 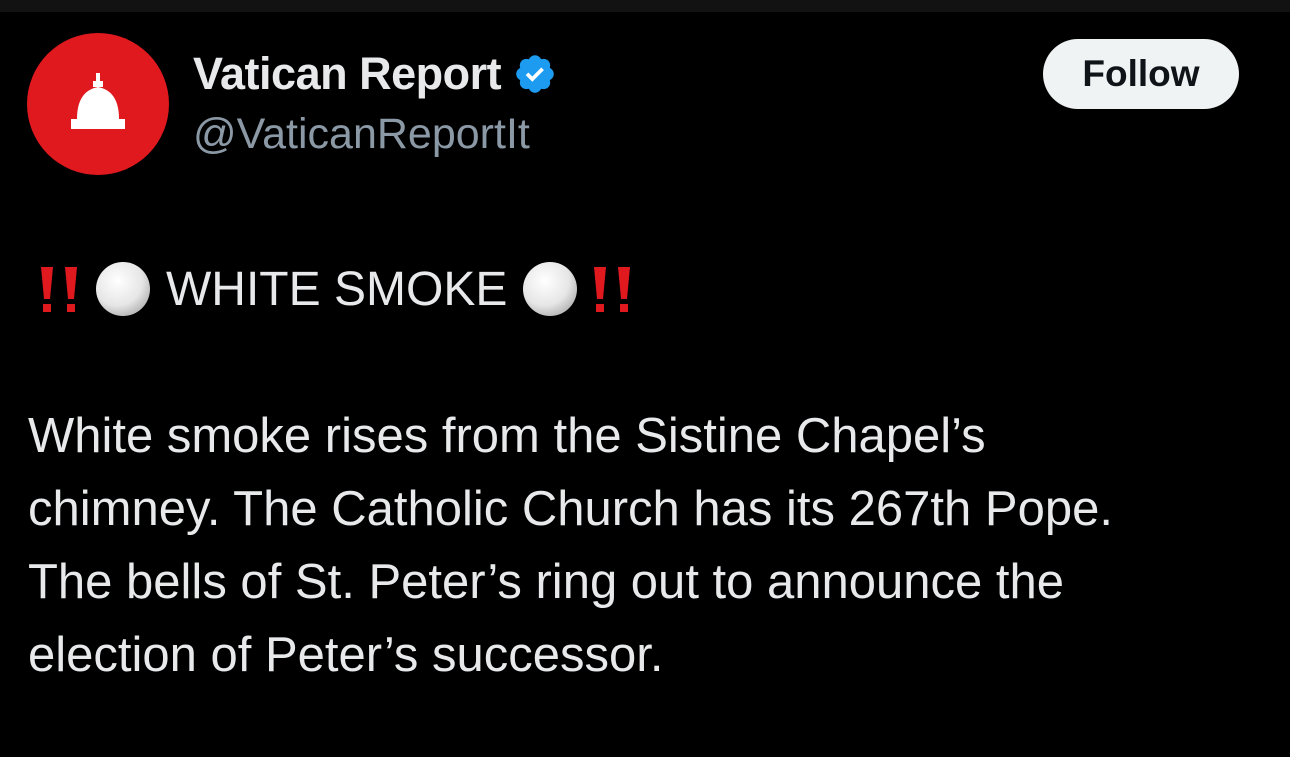 I want to click on handle: @VaticanReportIt, so click(x=361, y=134).